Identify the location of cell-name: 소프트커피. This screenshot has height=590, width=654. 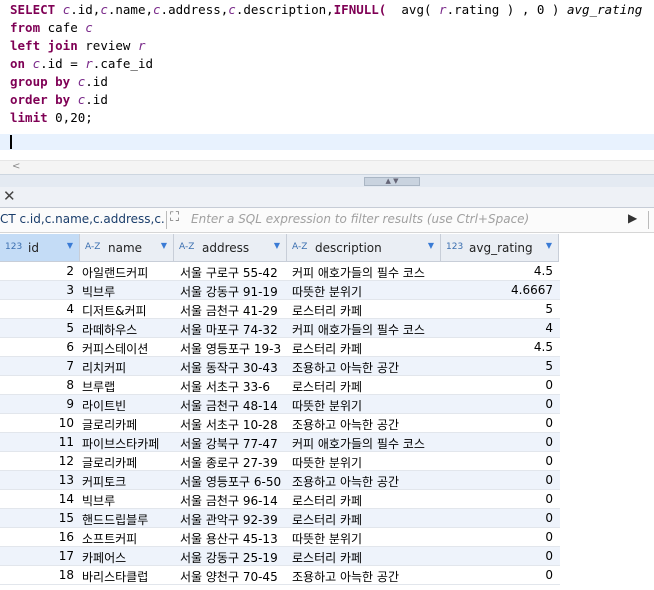
(127, 538).